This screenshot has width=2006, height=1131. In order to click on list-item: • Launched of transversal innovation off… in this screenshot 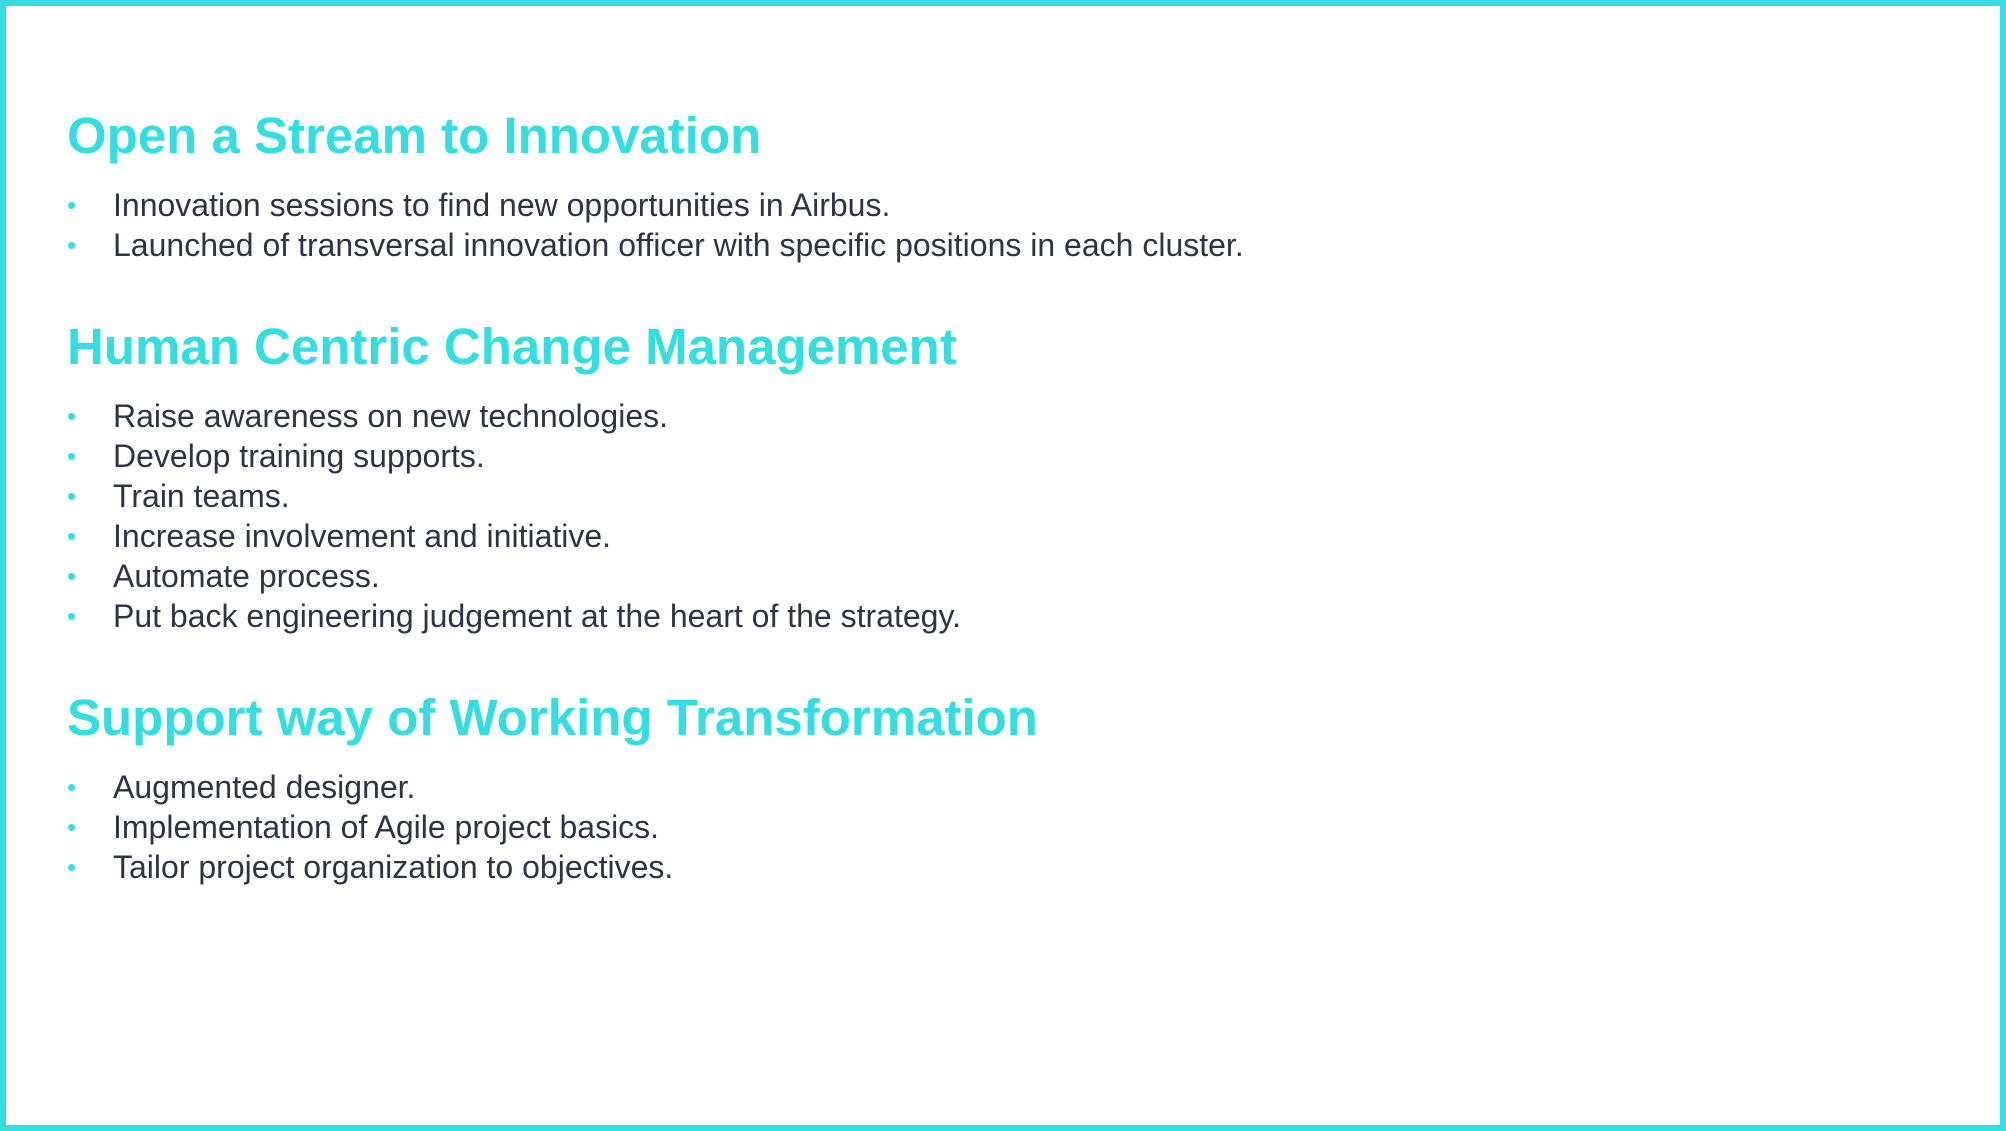, I will do `click(1013, 245)`.